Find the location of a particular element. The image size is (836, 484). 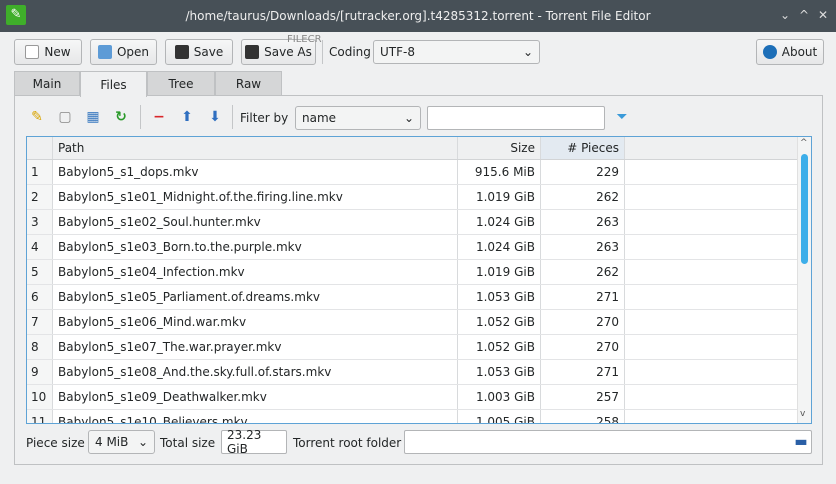

header-size: Size is located at coordinates (499, 148).